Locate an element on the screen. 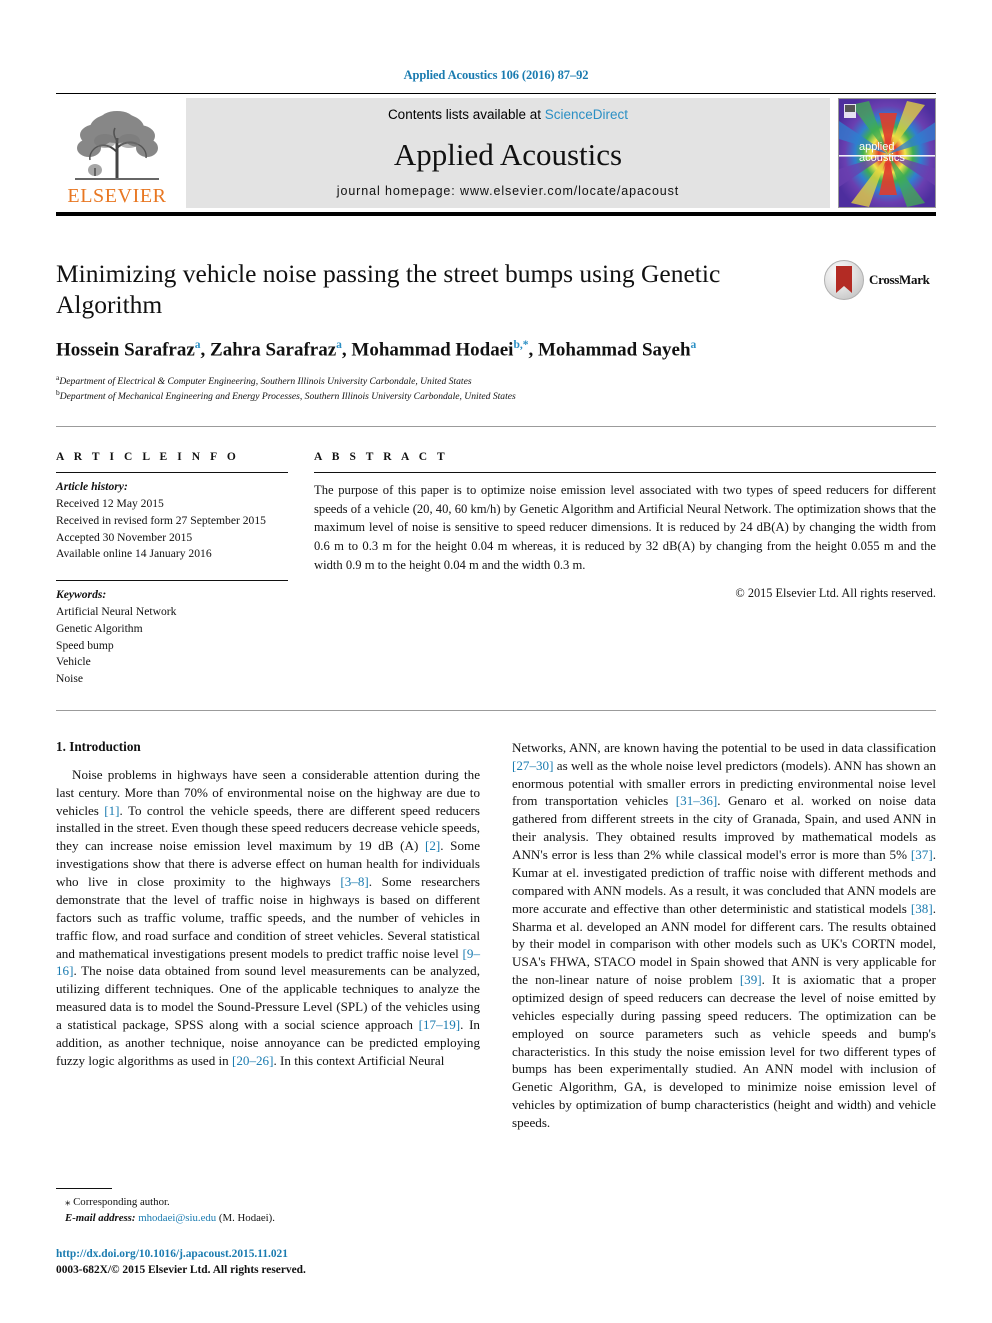 This screenshot has height=1323, width=992. article-info-heading: A R T I C L E I N F O is located at coordinates (148, 457).